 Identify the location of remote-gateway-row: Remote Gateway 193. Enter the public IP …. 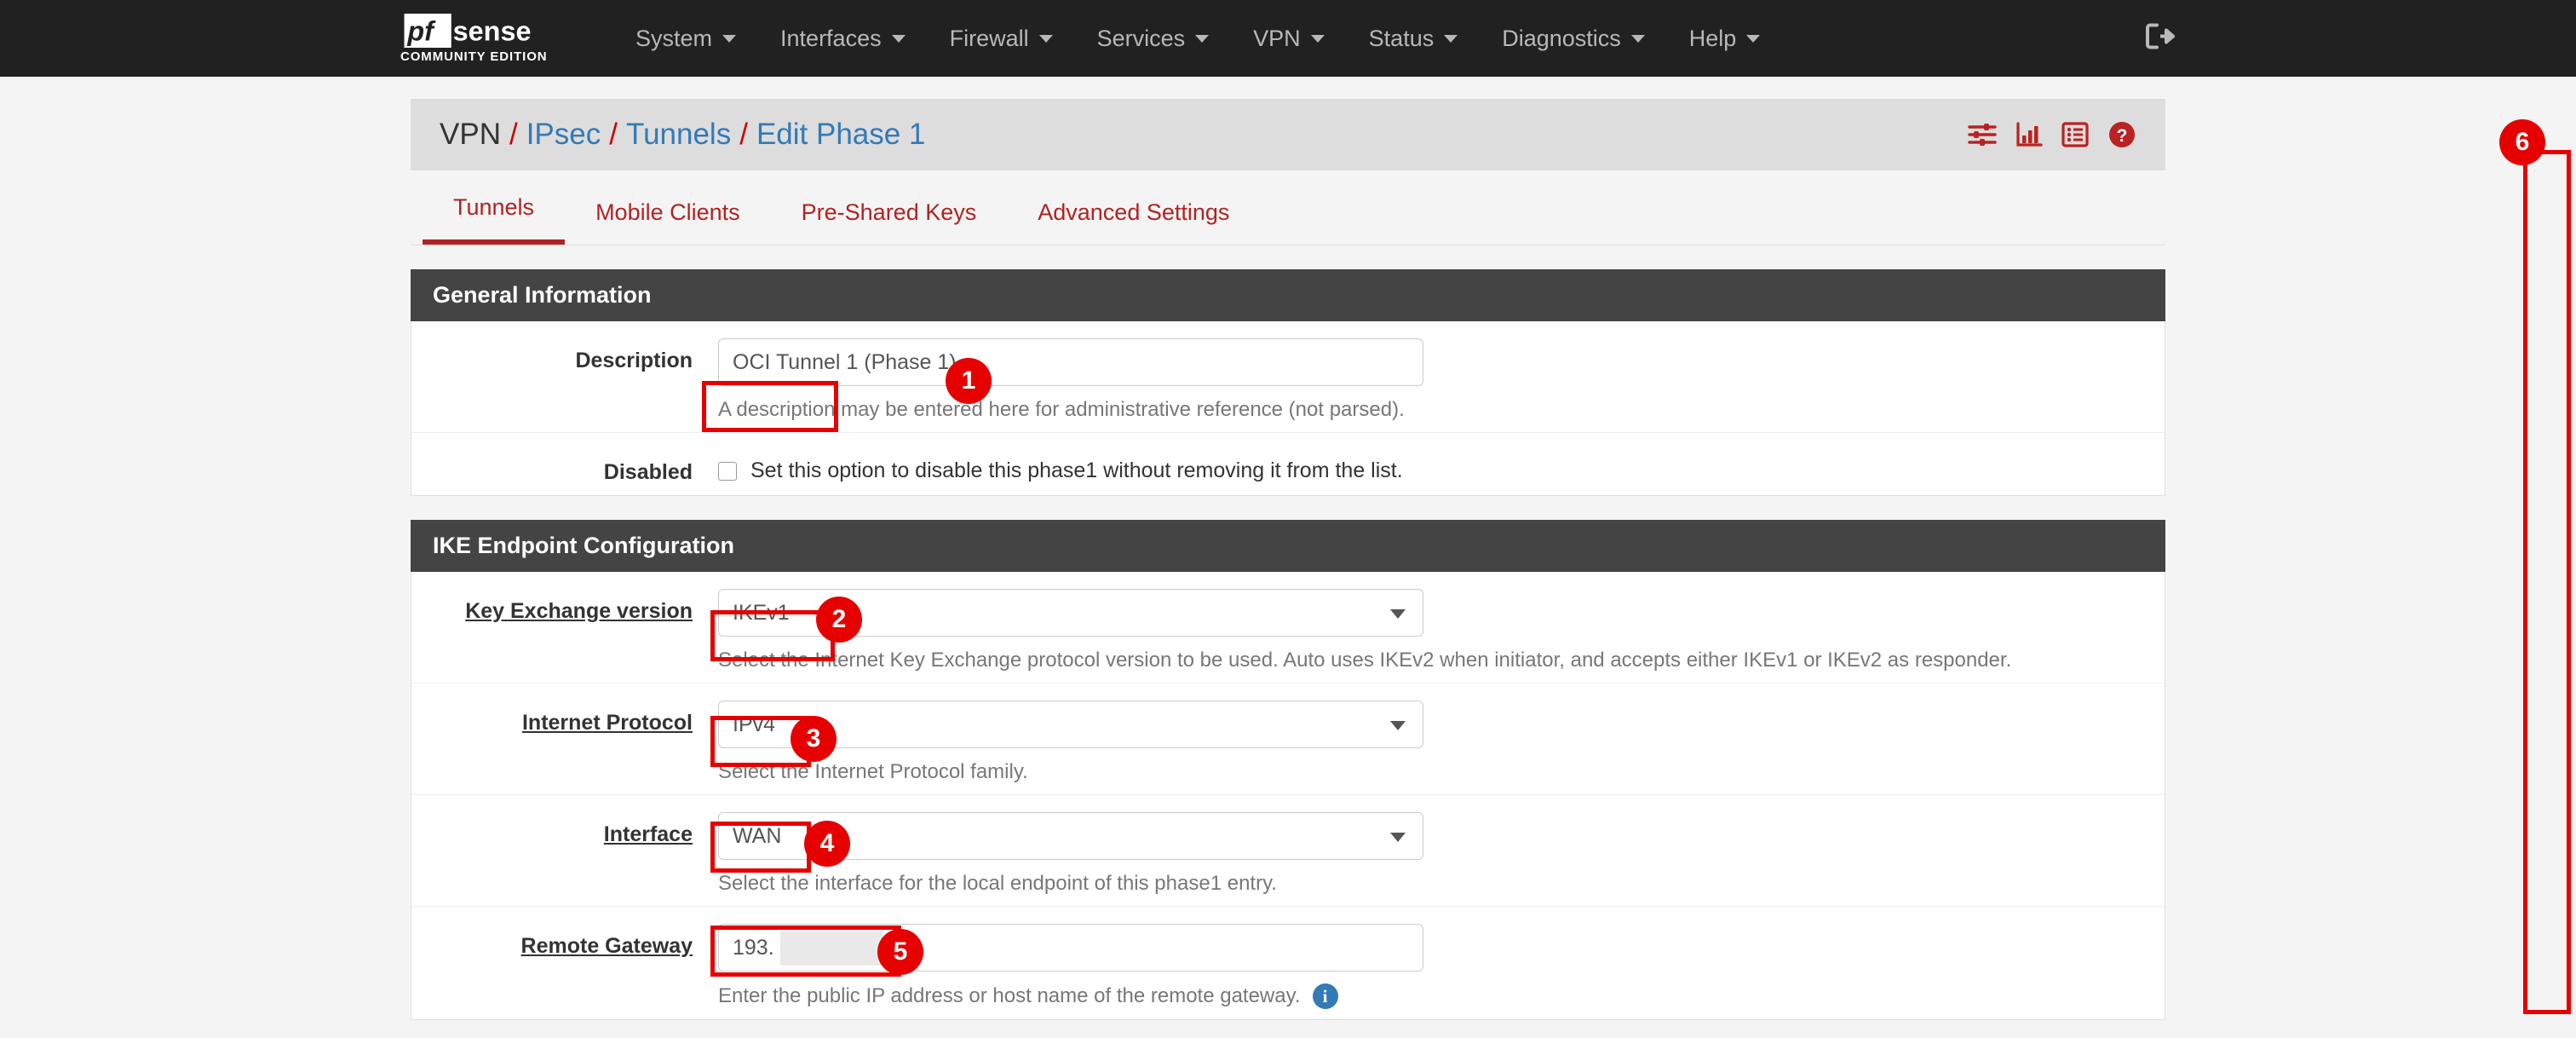
(1288, 963).